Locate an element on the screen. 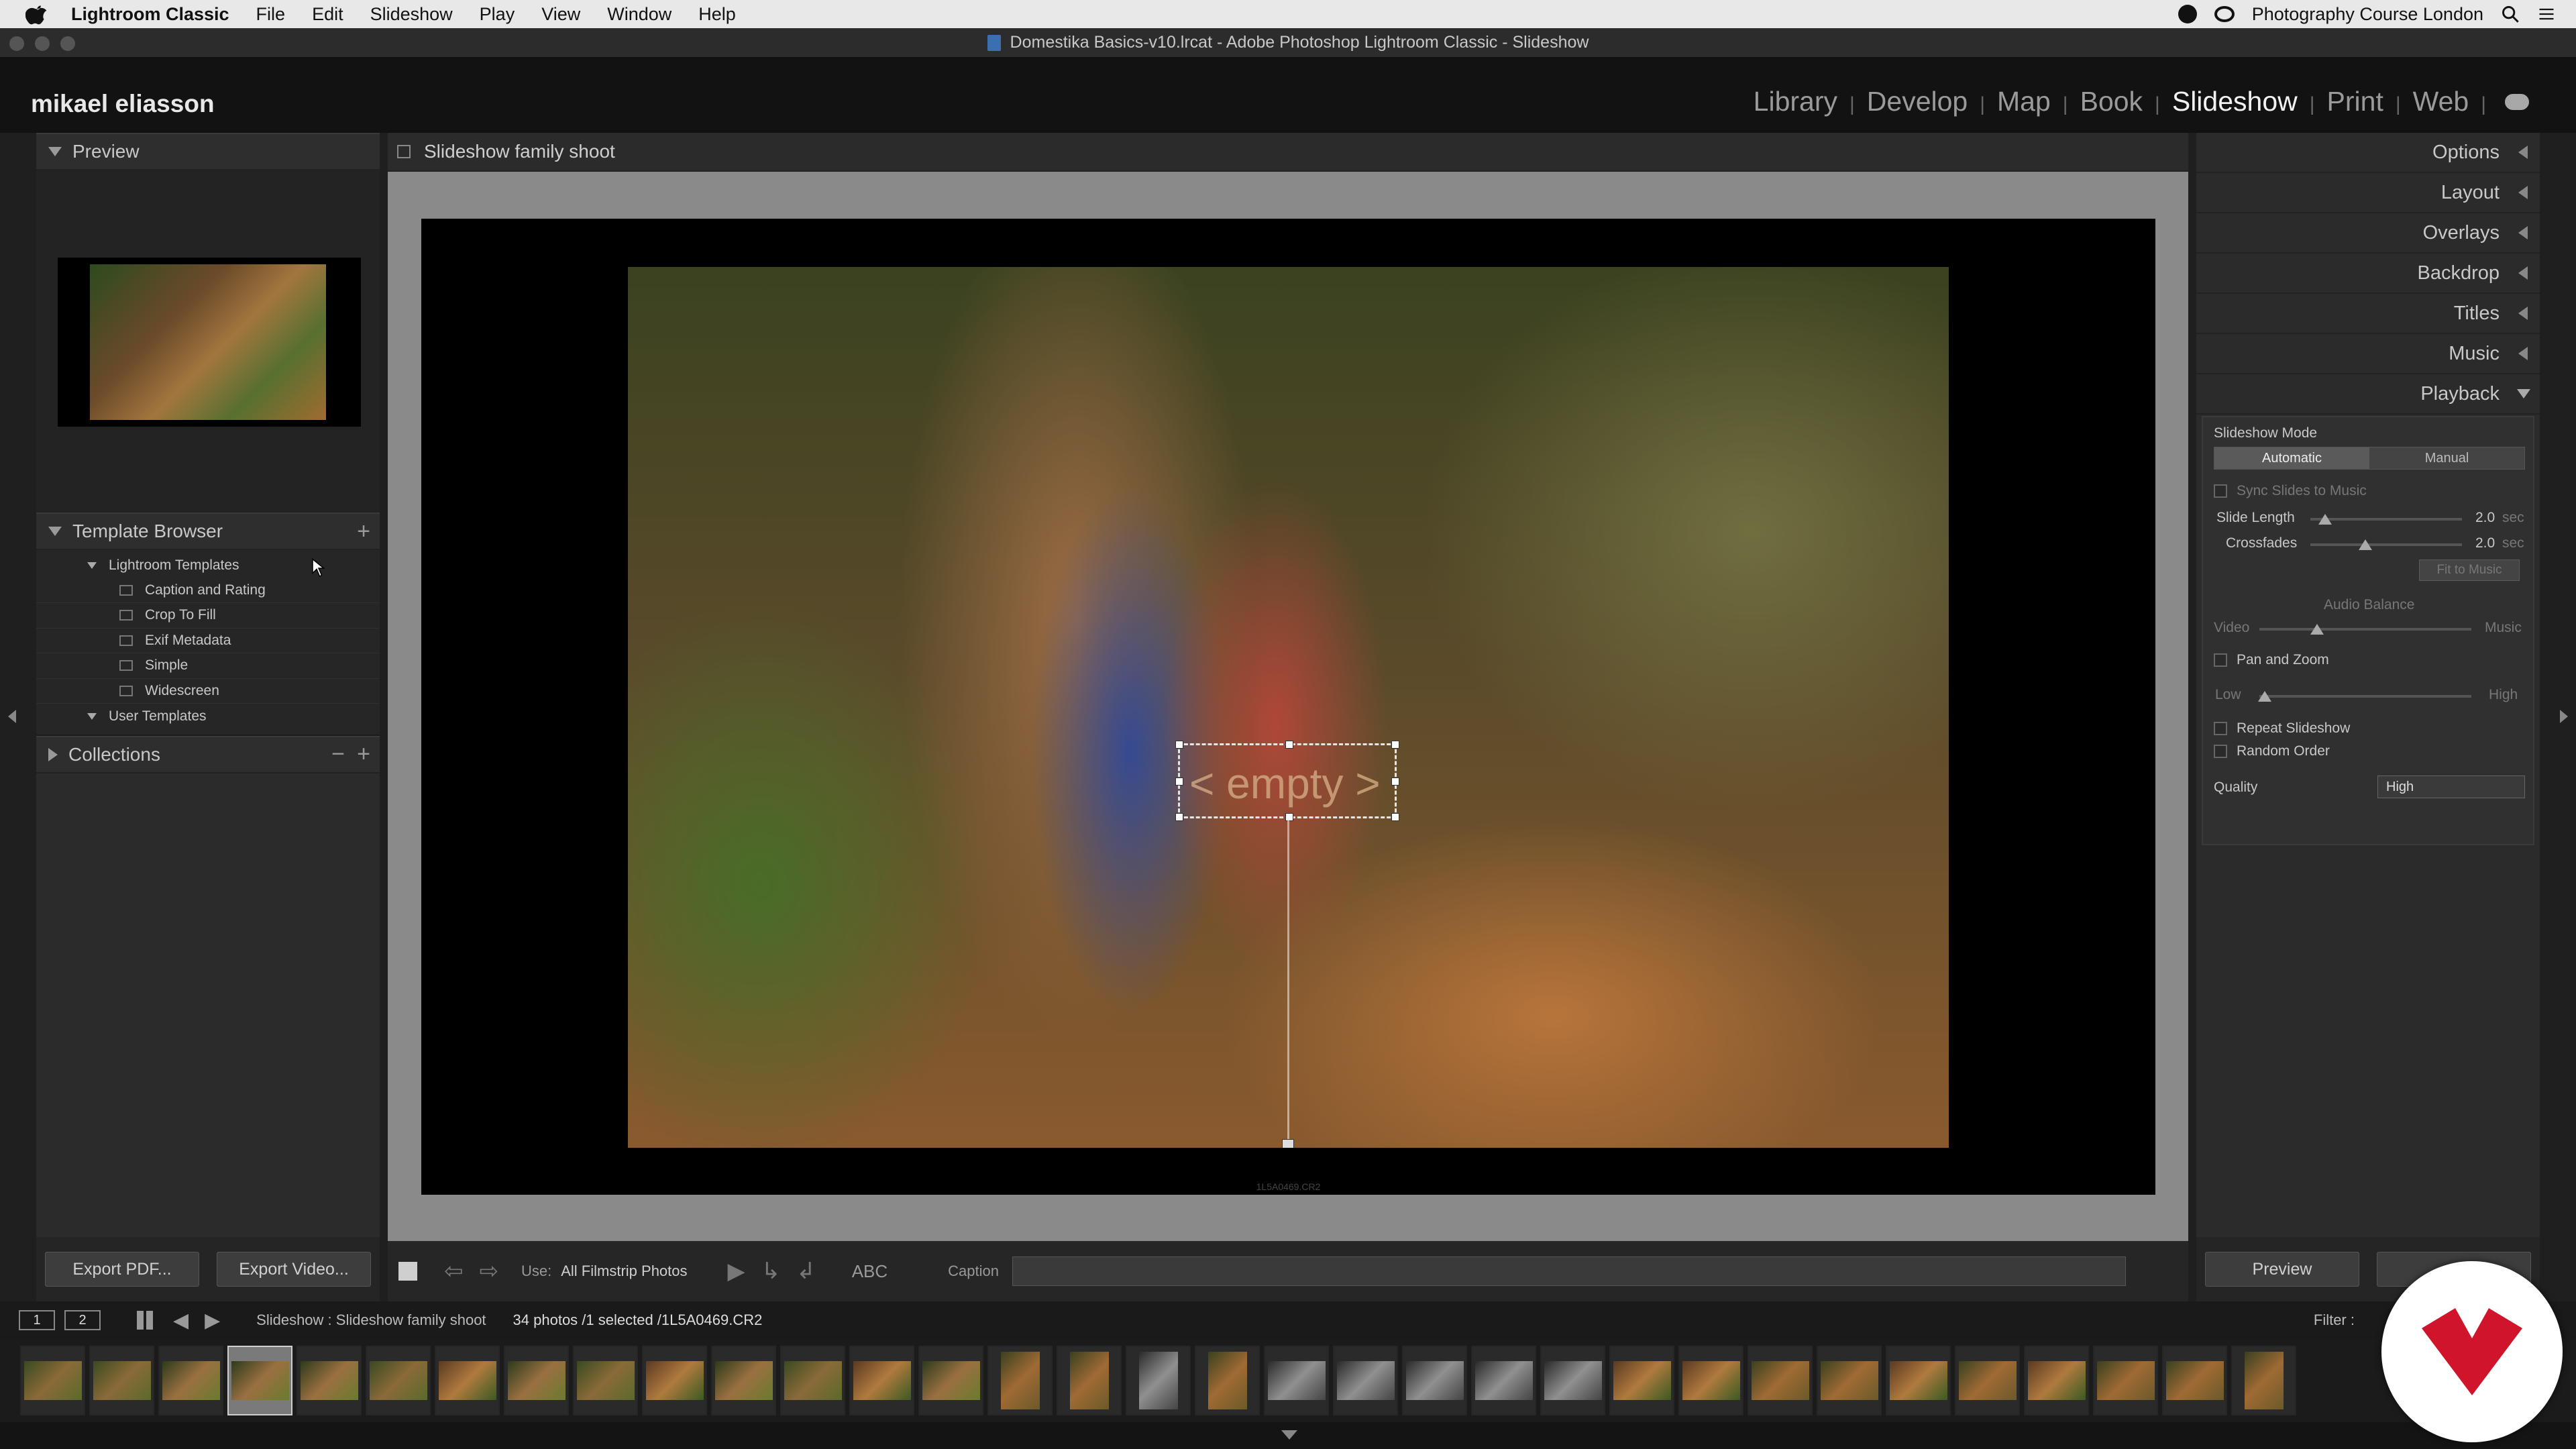 This screenshot has width=2576, height=1449. back-arrow-icon: ◀ is located at coordinates (181, 1320).